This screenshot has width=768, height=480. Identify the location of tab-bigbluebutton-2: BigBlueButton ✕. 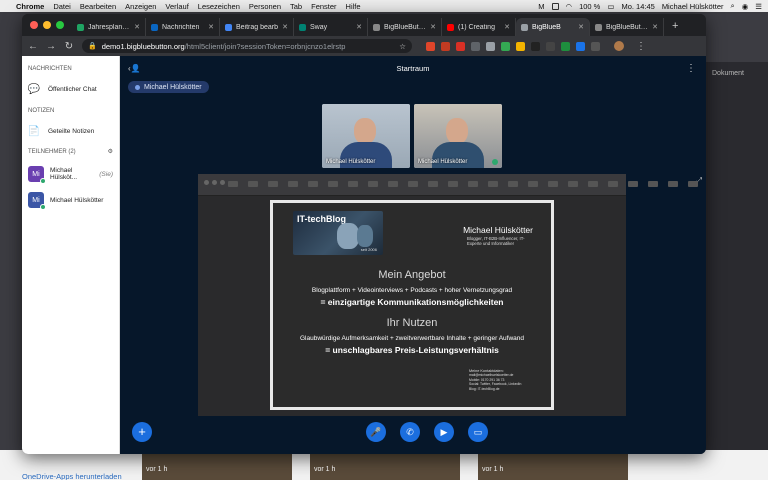
(627, 27).